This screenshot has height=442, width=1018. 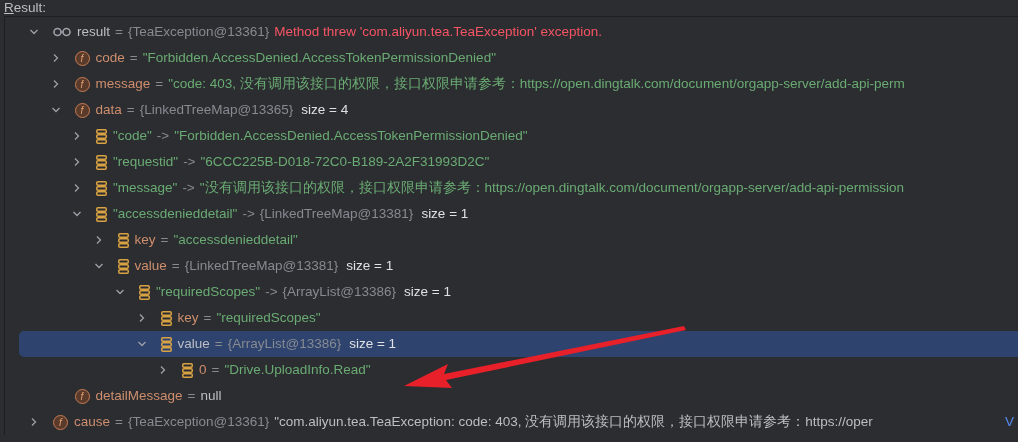 What do you see at coordinates (518, 214) in the screenshot?
I see `tree-row: "accessdenieddetail" -> {LinkedTreeMap@13381} size = 1` at bounding box center [518, 214].